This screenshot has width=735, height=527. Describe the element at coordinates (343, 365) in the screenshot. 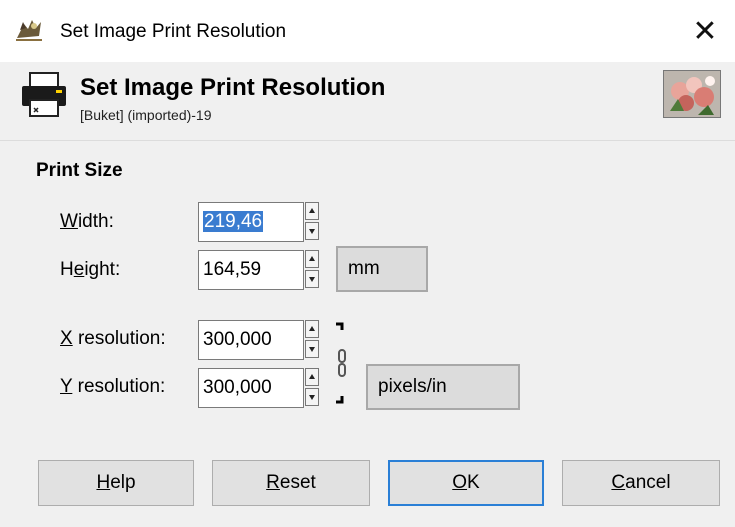

I see `chain-link-icon` at that location.